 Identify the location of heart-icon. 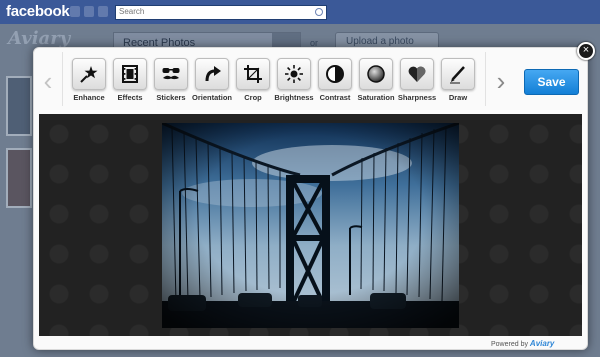
(417, 74).